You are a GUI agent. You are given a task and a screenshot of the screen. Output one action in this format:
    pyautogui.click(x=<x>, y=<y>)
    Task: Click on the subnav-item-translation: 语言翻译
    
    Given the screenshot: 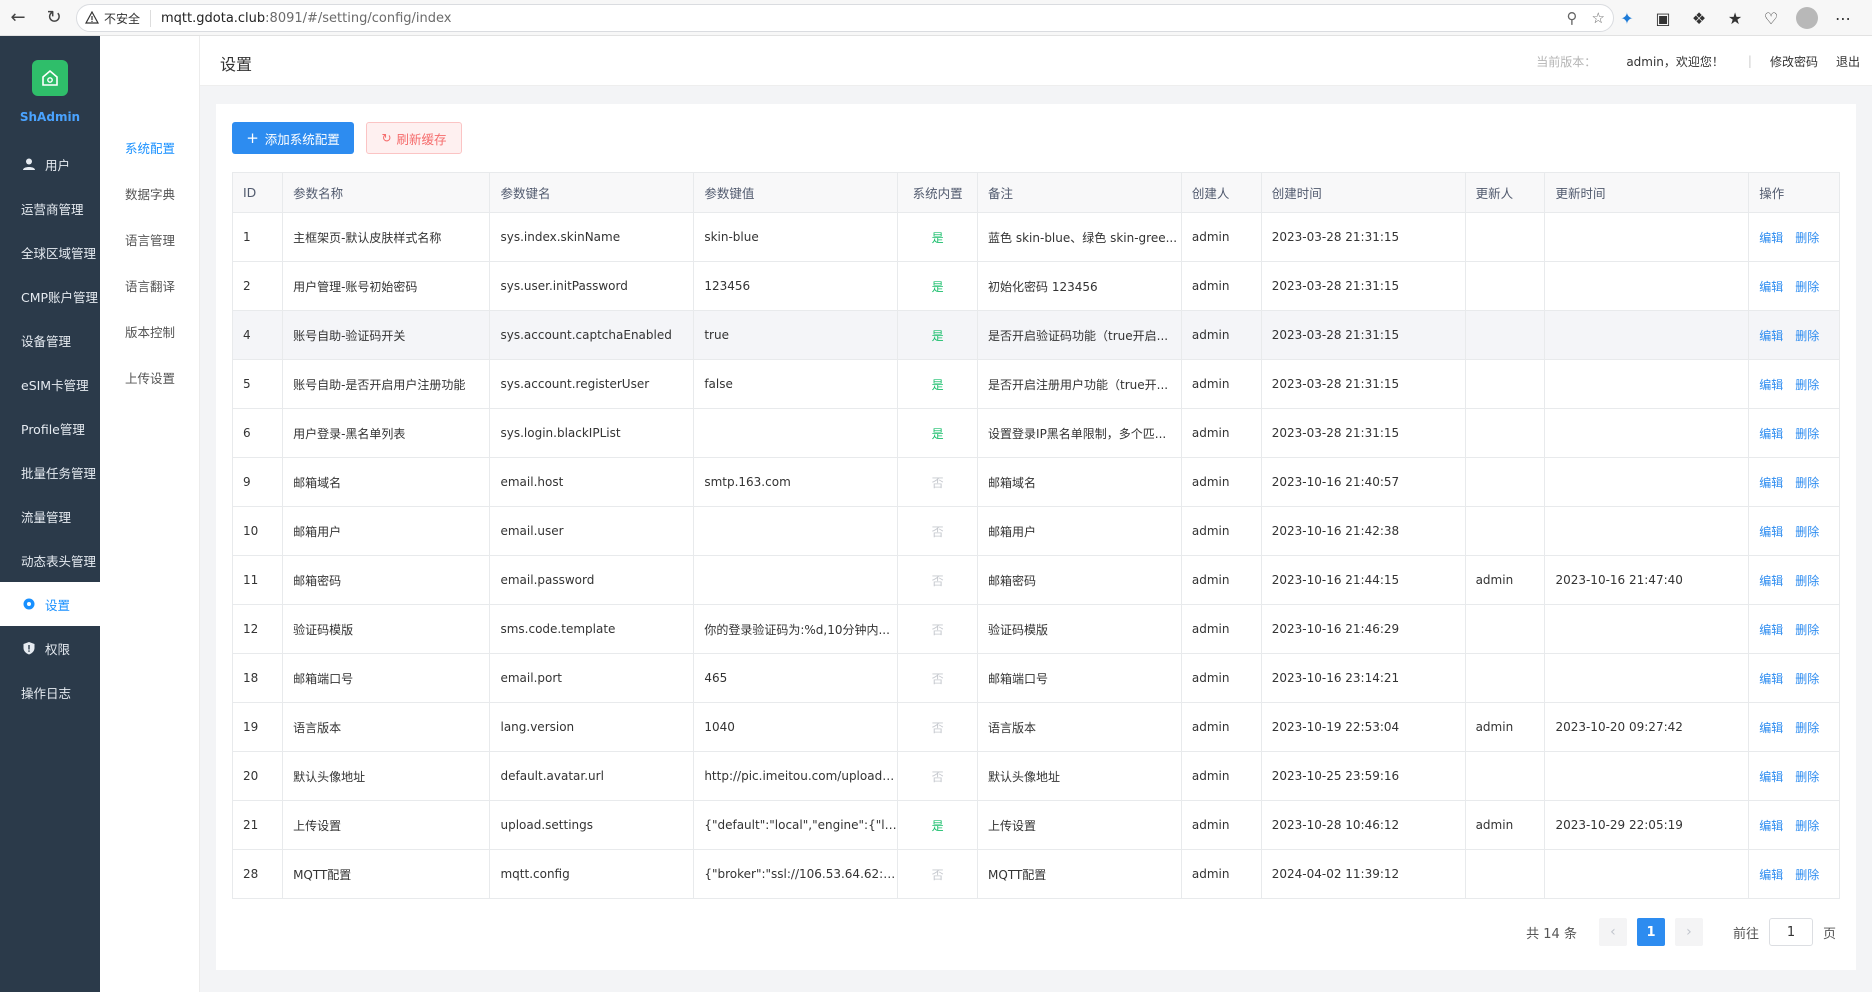 What is the action you would take?
    pyautogui.click(x=149, y=285)
    